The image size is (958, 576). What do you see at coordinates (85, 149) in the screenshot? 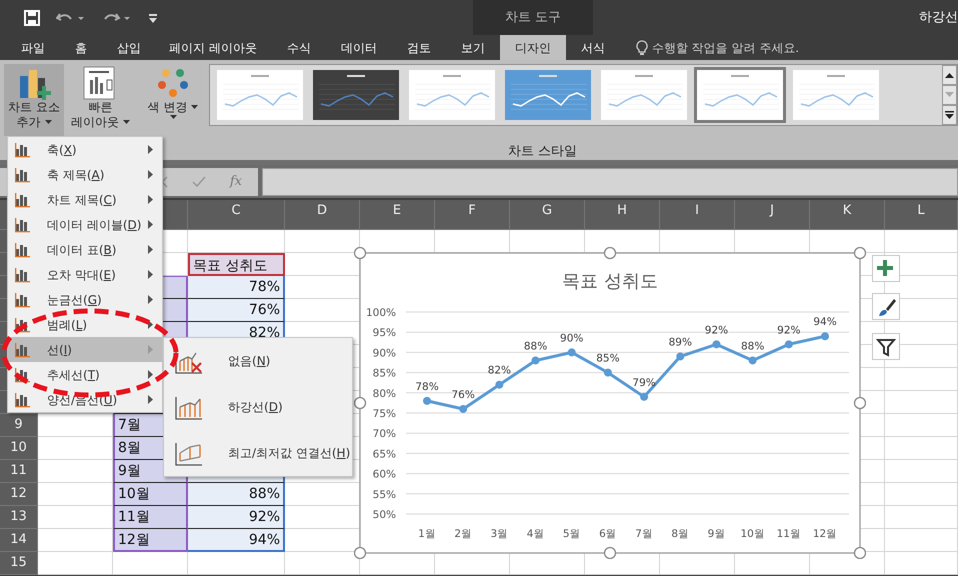
I see `menu-item: 축(X)` at bounding box center [85, 149].